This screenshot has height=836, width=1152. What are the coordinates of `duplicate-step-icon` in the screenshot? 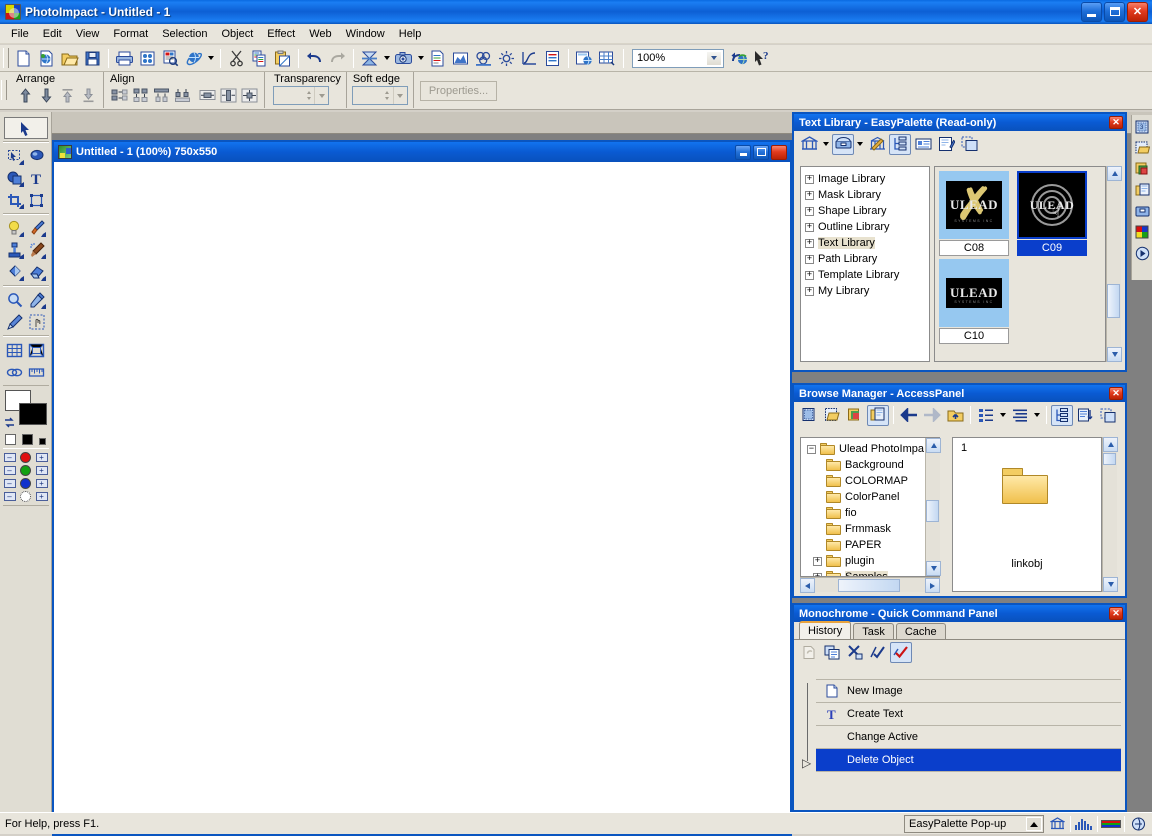 It's located at (832, 652).